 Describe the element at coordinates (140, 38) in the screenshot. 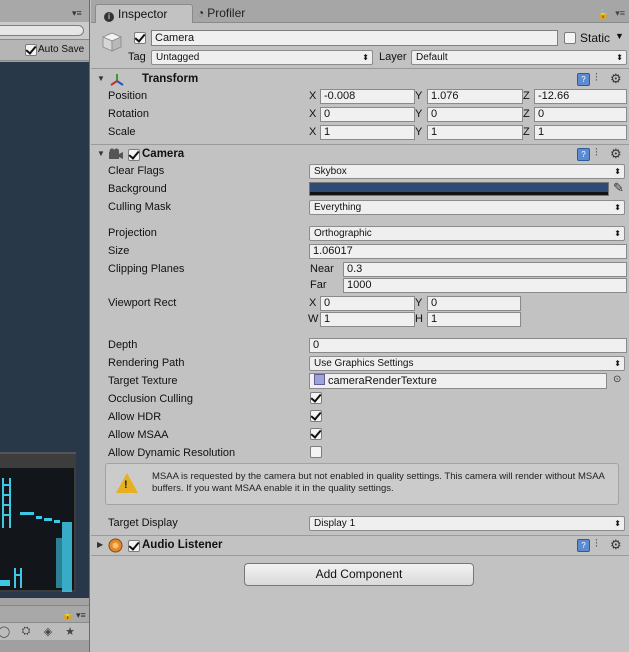

I see `object-active-checkbox` at that location.